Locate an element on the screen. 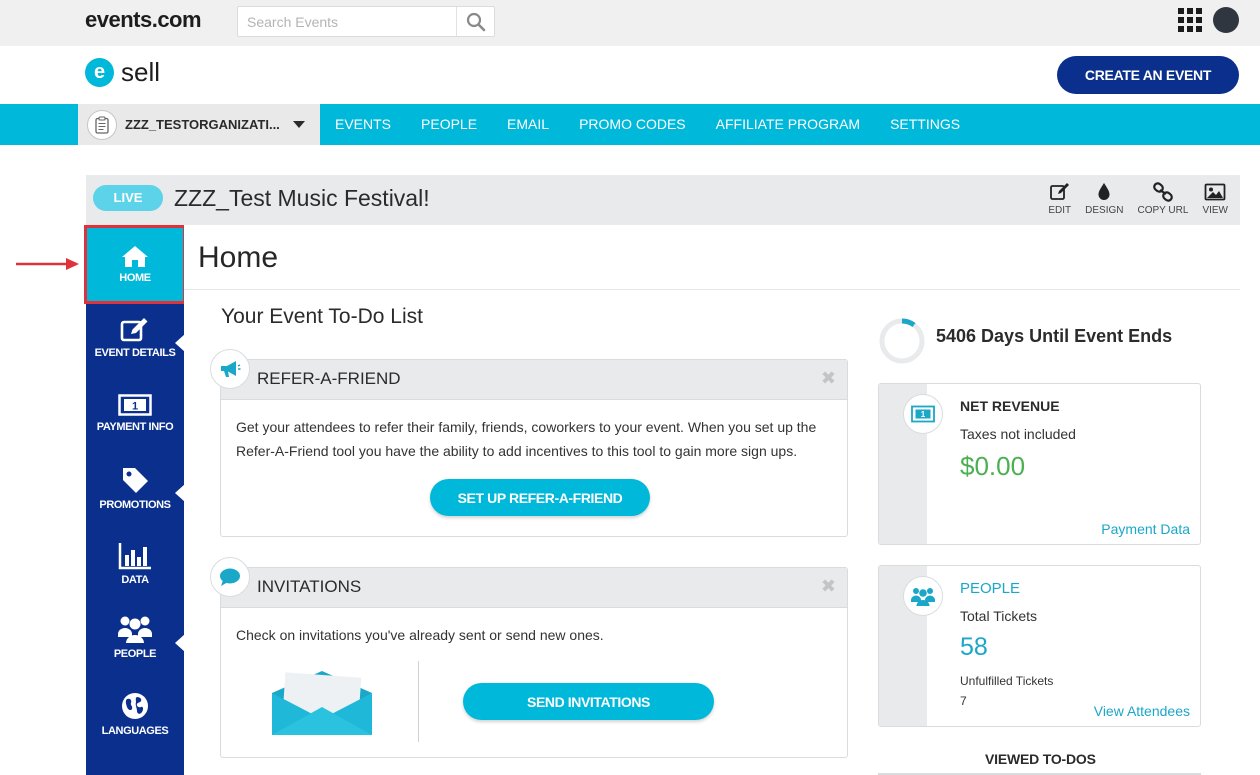 This screenshot has height=775, width=1260. unfulfilled-tickets-value: 7 is located at coordinates (963, 701).